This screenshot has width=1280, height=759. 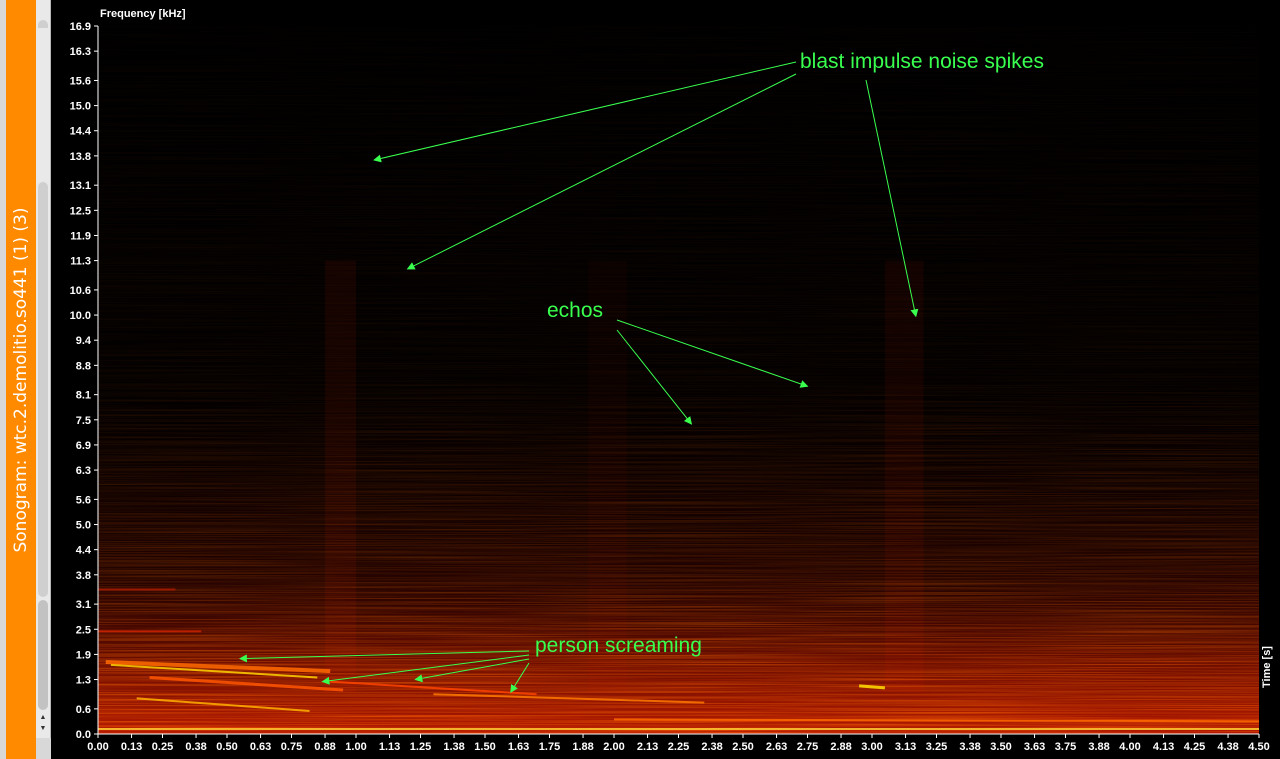 I want to click on y-tick-label: 16.9, so click(x=80, y=27).